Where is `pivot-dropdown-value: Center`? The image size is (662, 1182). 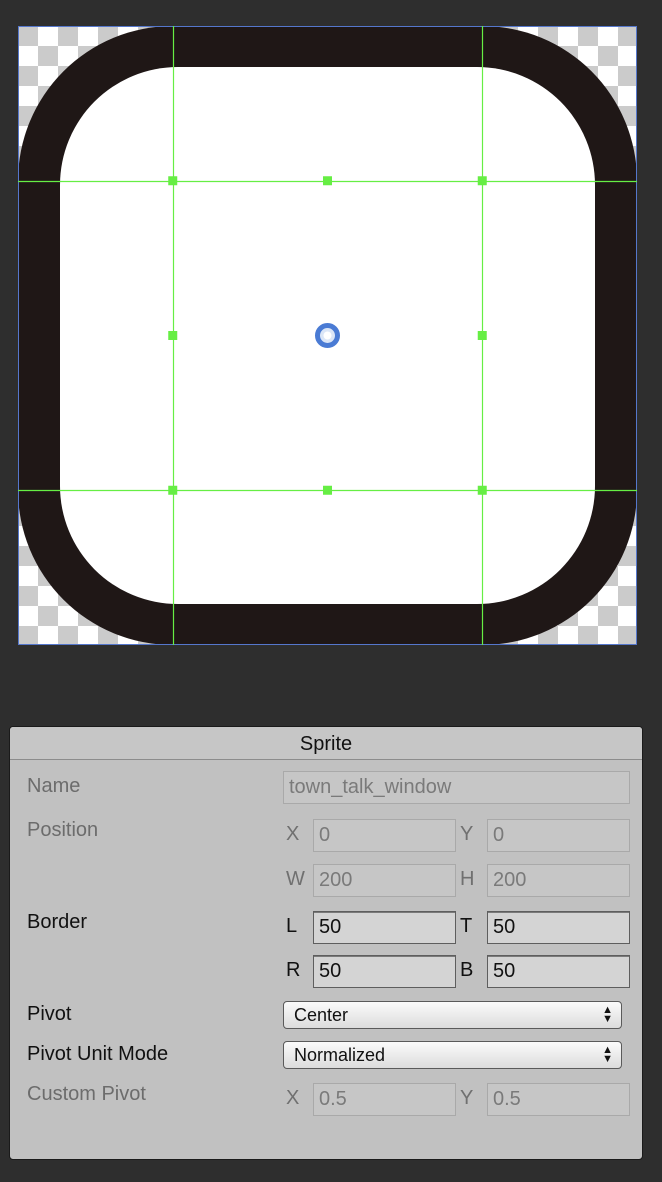 pivot-dropdown-value: Center is located at coordinates (321, 1015).